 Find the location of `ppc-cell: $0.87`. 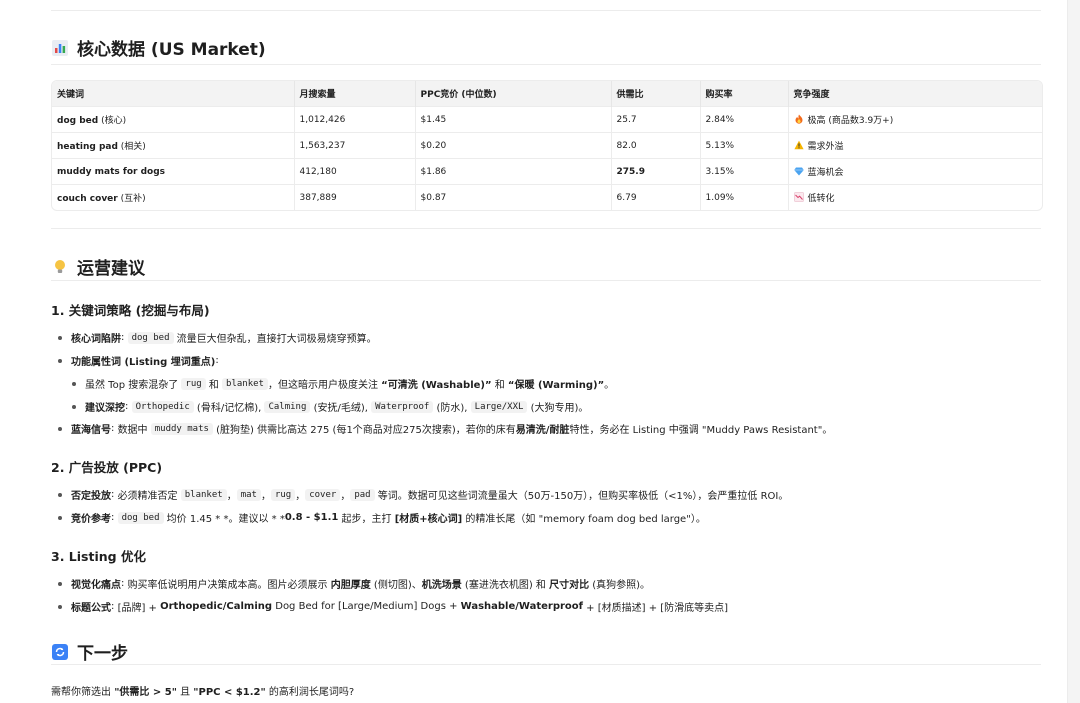

ppc-cell: $0.87 is located at coordinates (513, 197).